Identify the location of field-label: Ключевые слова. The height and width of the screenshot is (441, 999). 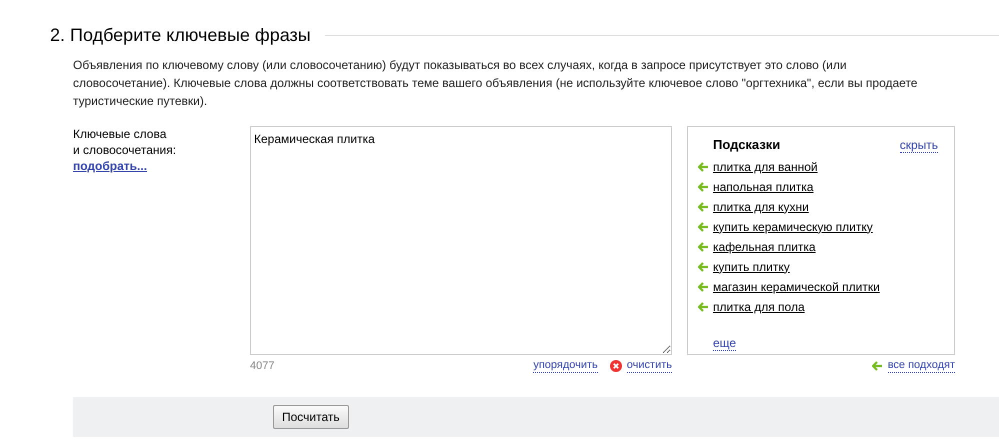
(120, 134).